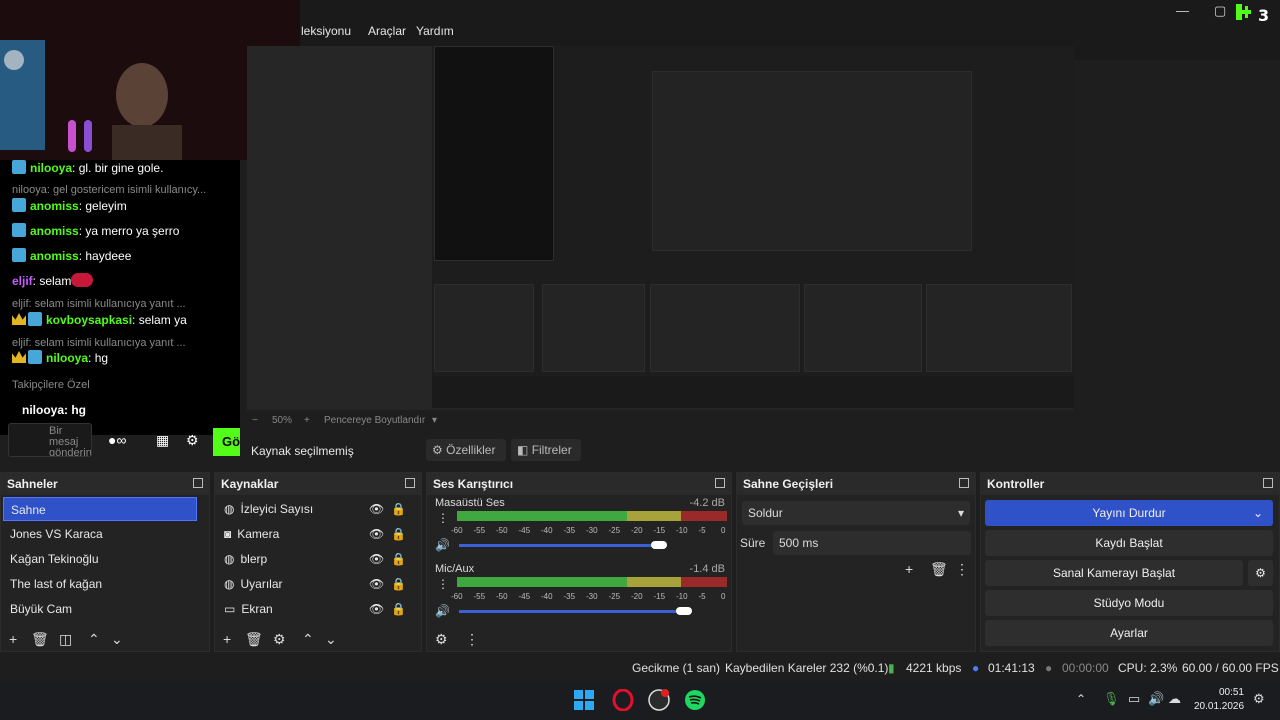  Describe the element at coordinates (623, 700) in the screenshot. I see `opera-icon` at that location.